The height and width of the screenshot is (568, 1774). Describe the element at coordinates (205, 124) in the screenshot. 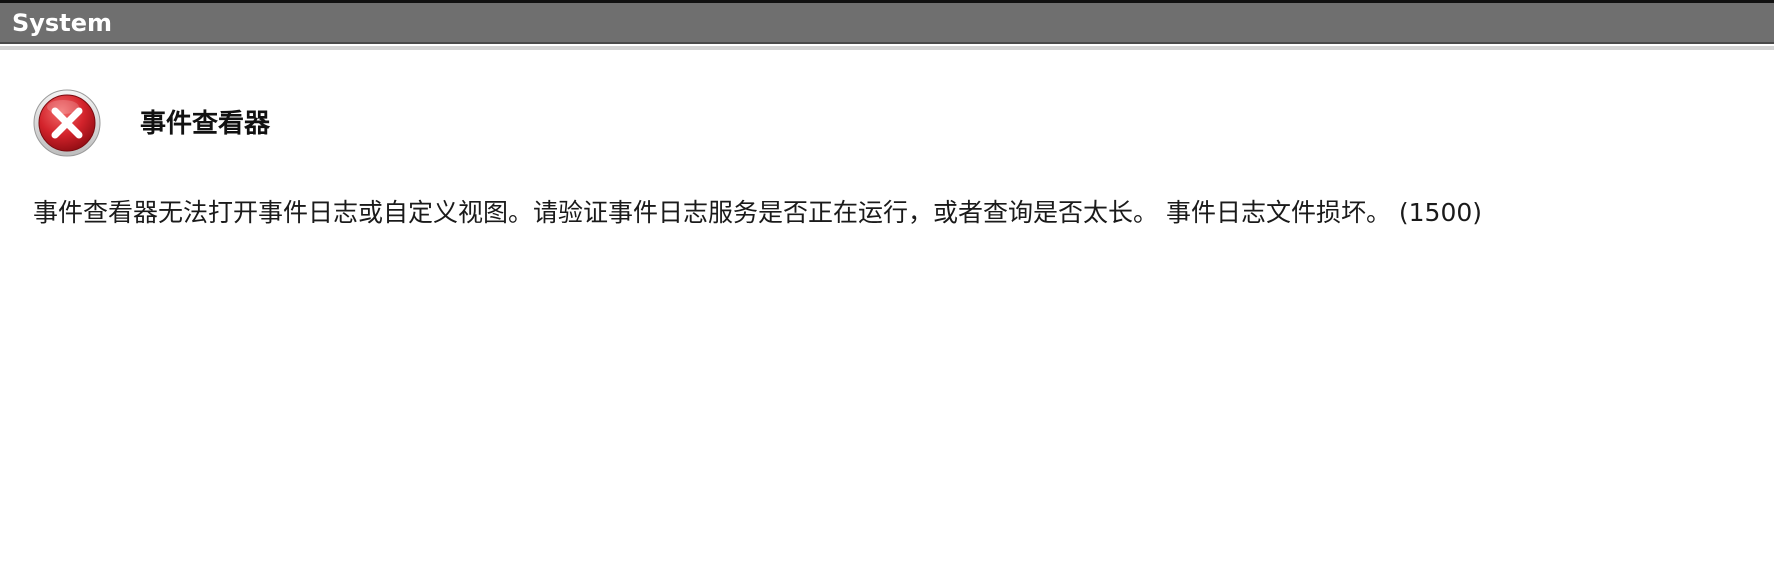

I see `dialog-heading: 事件查看器` at that location.